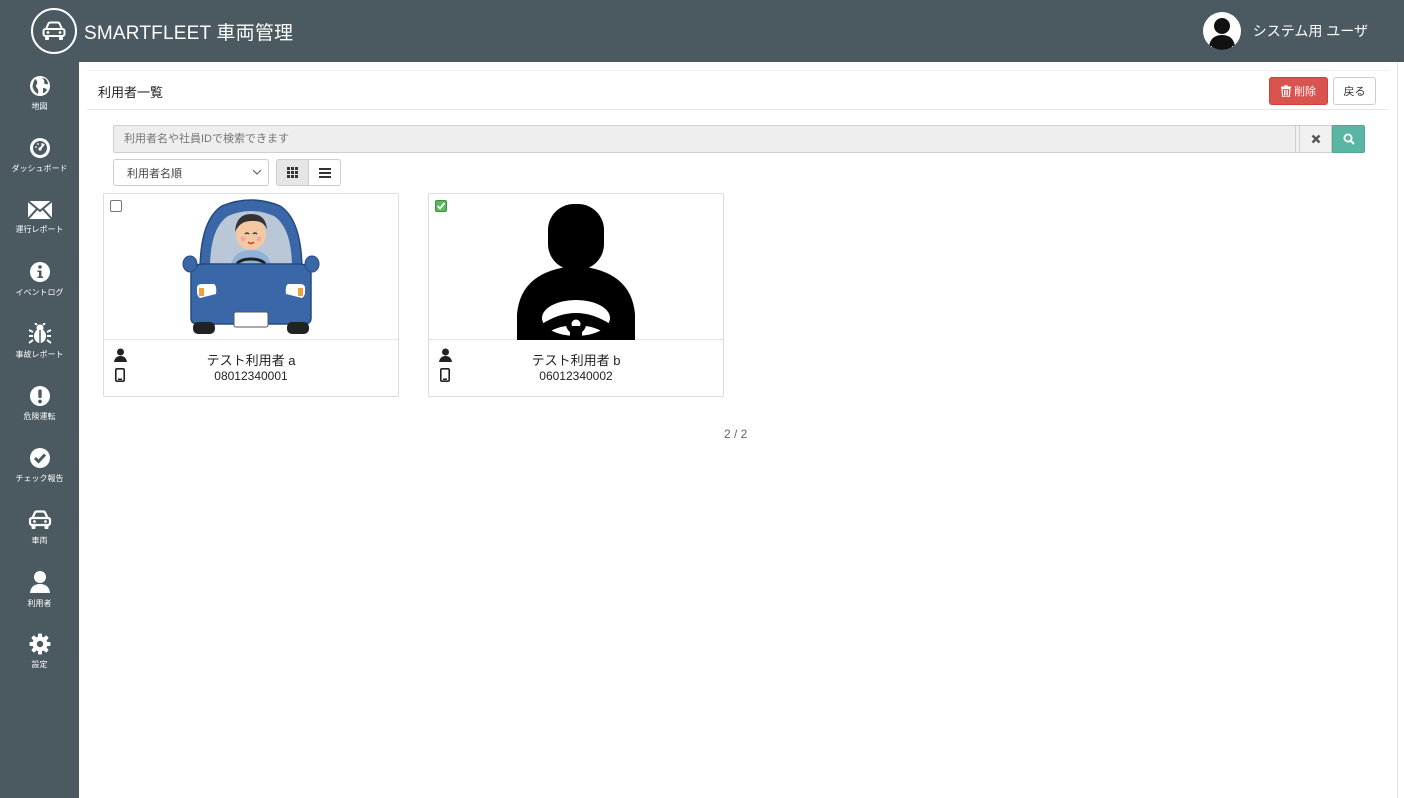  Describe the element at coordinates (39, 395) in the screenshot. I see `exclamation-icon` at that location.